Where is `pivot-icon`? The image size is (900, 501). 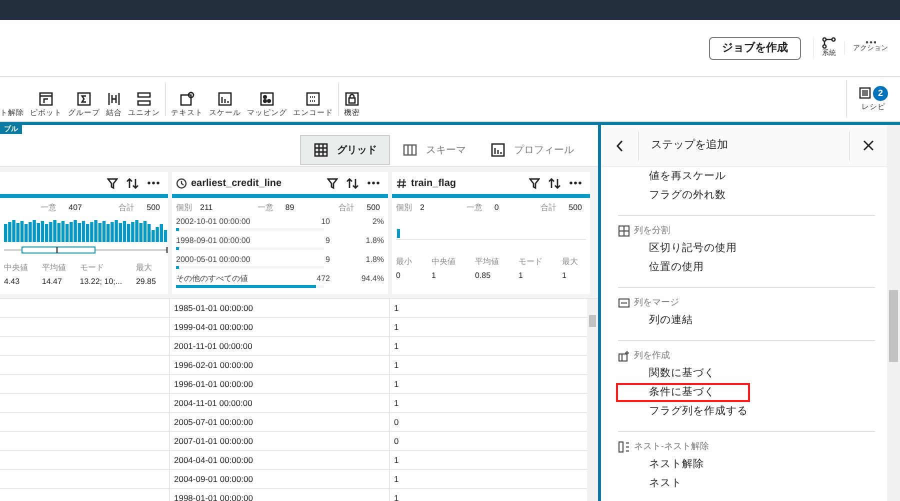
pivot-icon is located at coordinates (46, 98).